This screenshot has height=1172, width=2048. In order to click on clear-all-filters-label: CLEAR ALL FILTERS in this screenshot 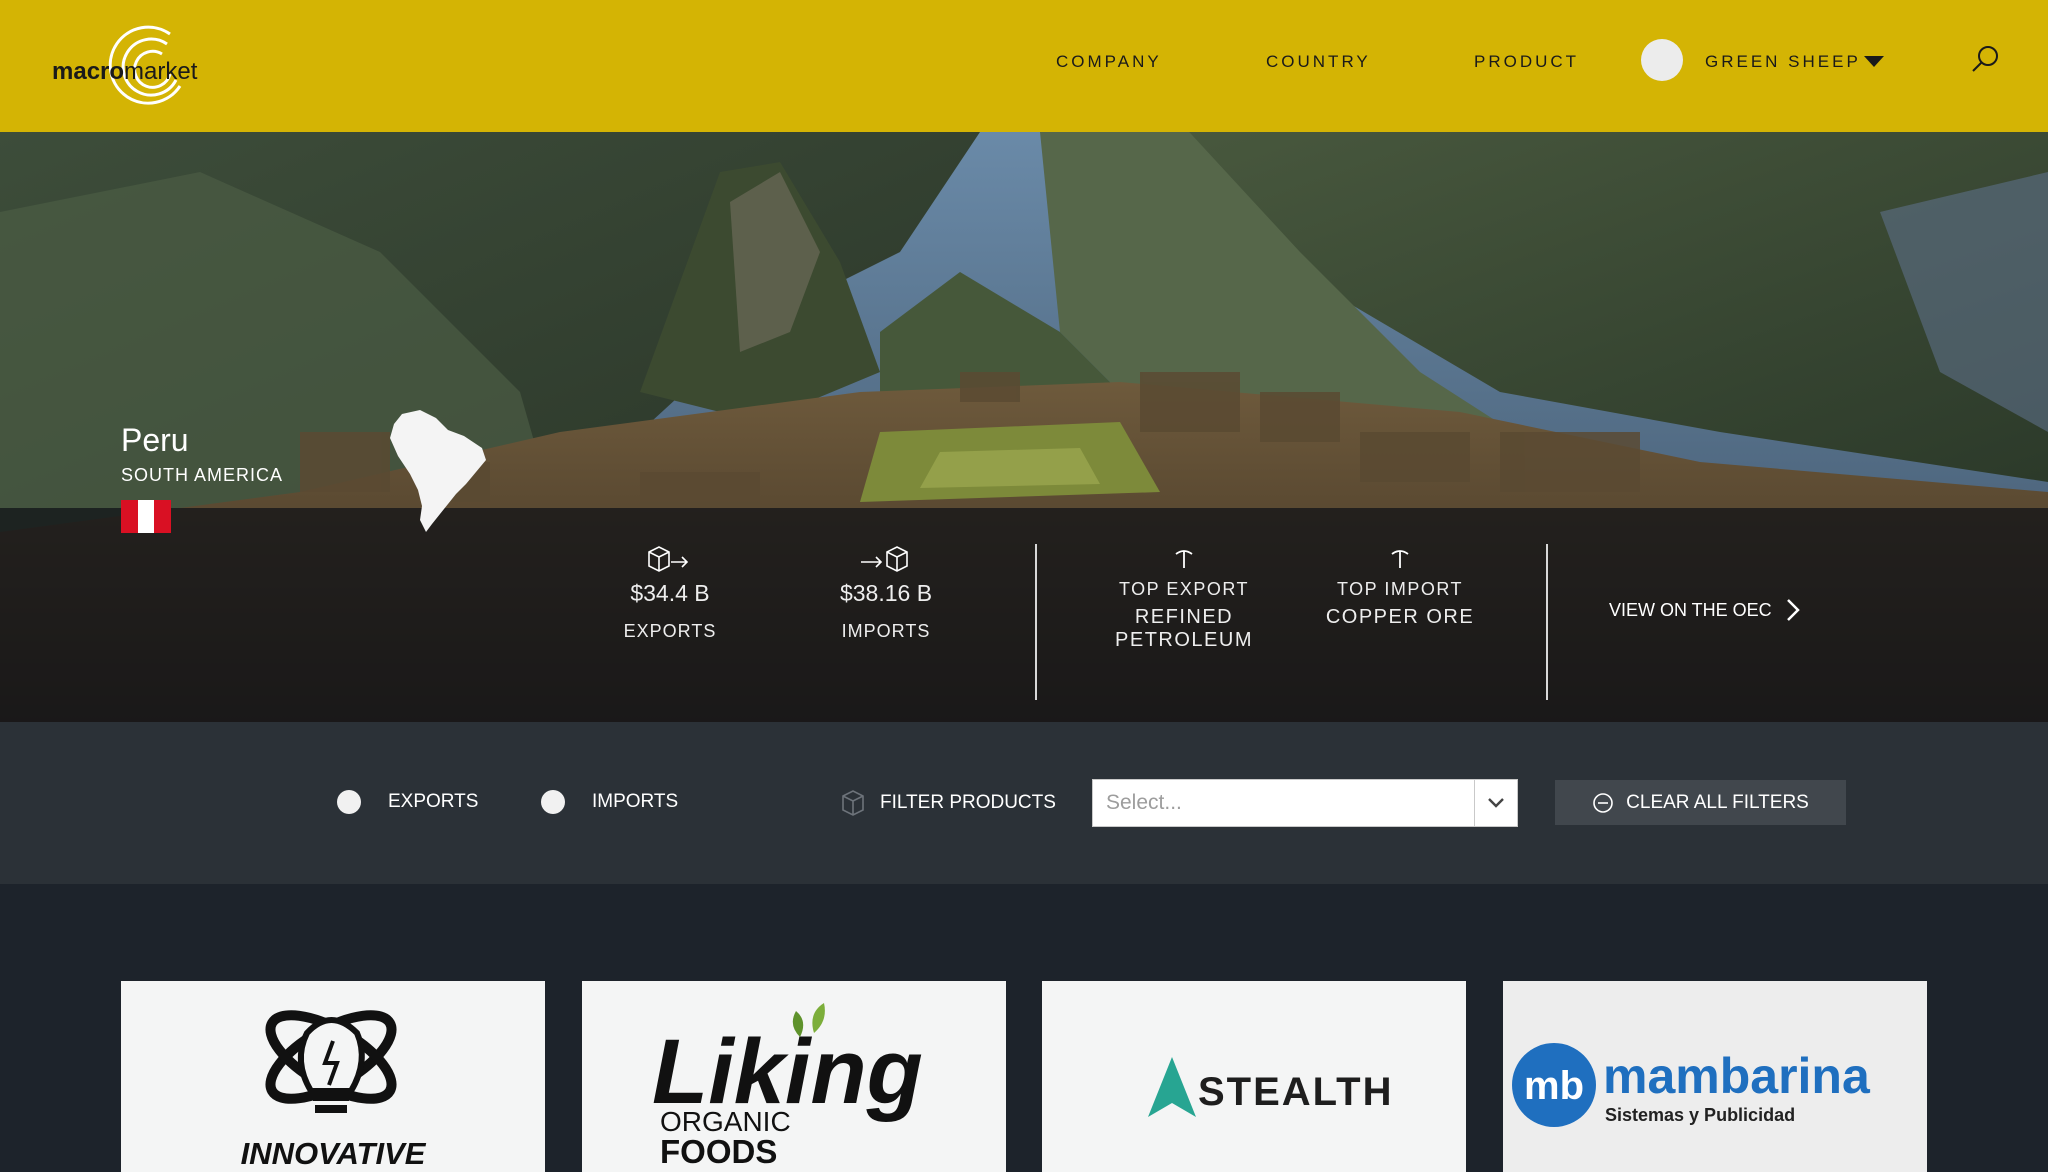, I will do `click(1717, 802)`.